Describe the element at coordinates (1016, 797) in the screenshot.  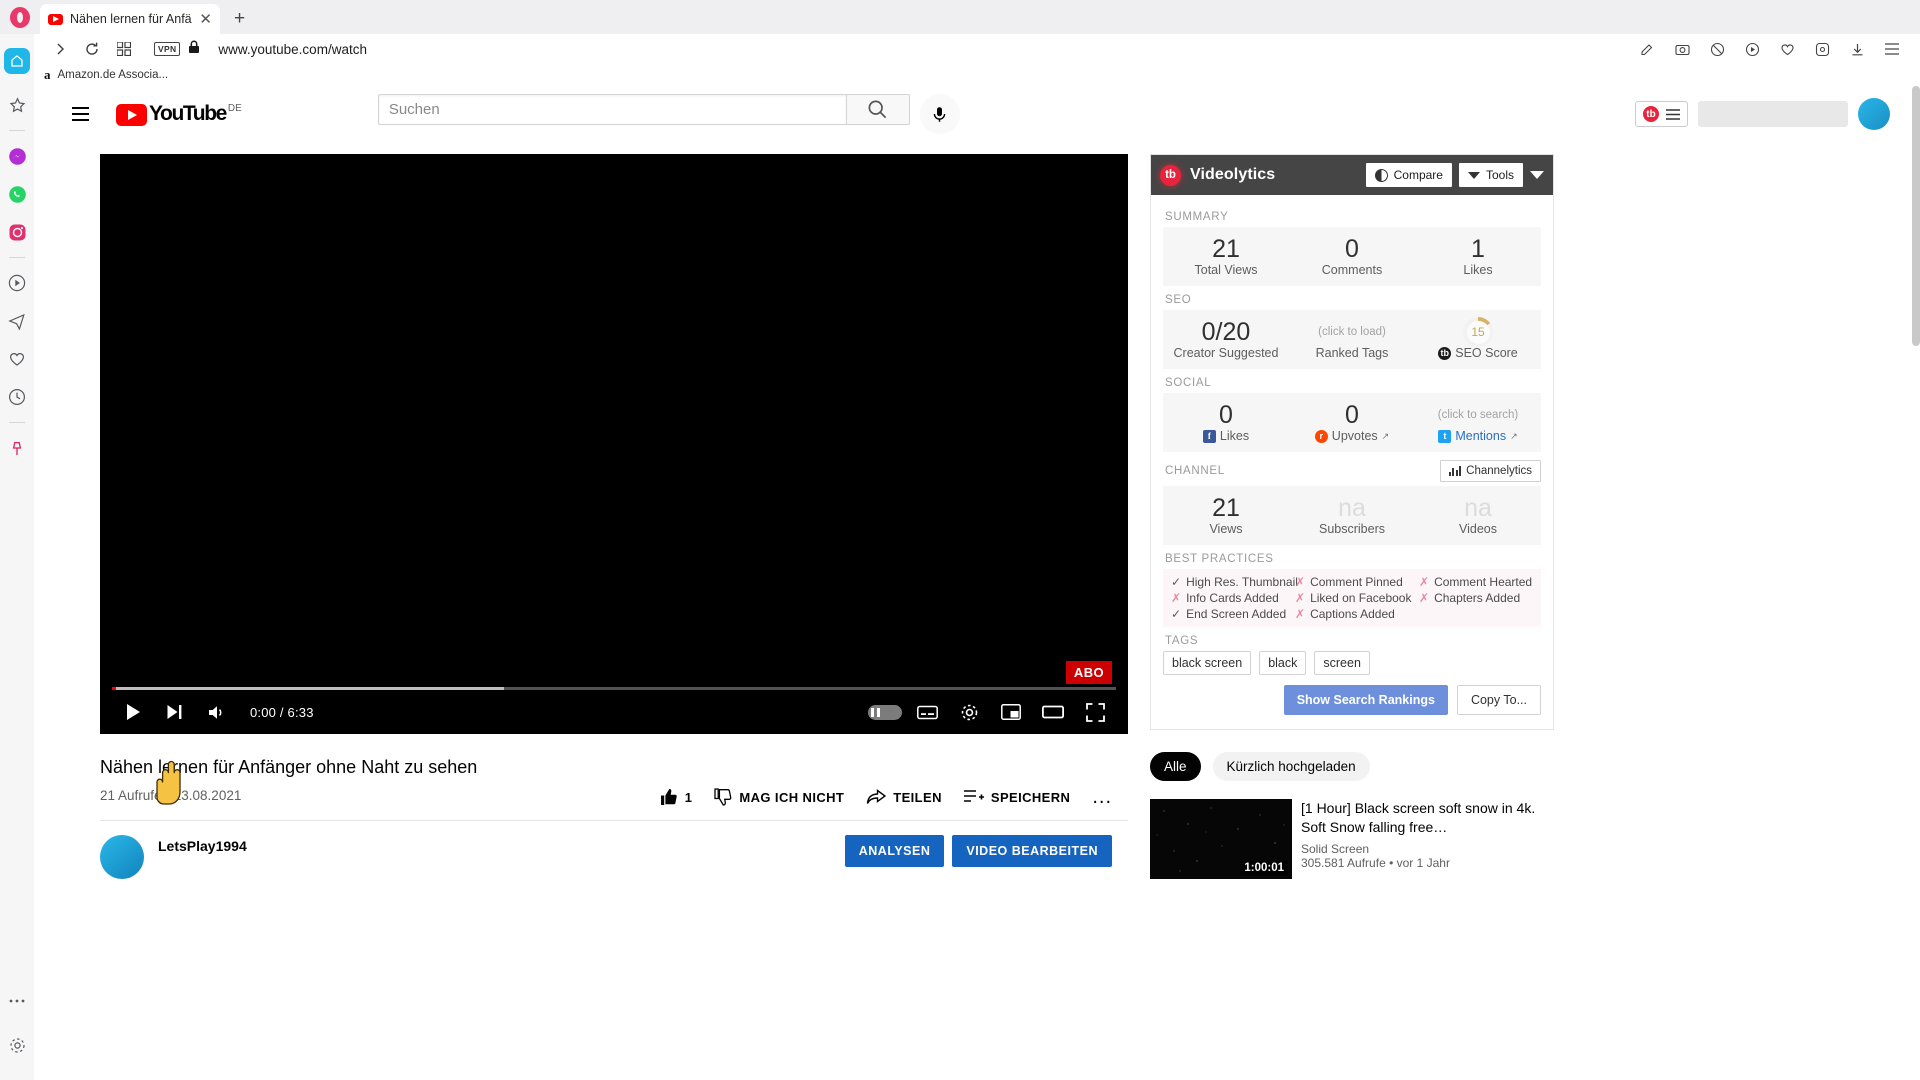
I see `save-button: SPEICHERN` at that location.